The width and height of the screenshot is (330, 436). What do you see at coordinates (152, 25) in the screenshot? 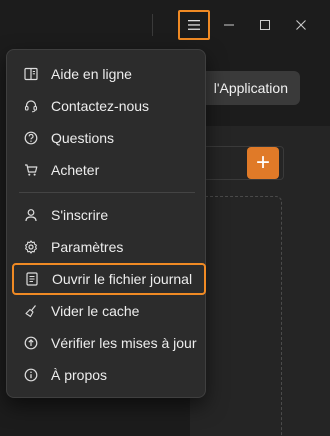
I see `titlebar-separator` at bounding box center [152, 25].